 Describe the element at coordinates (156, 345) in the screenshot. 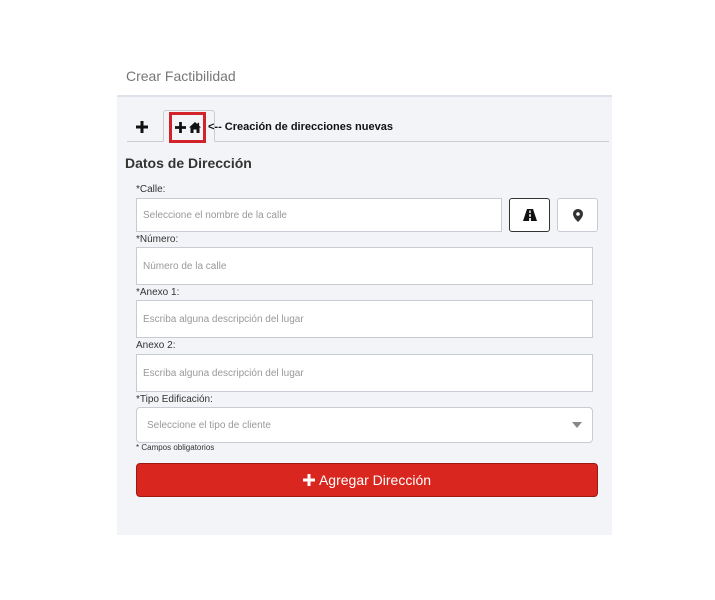

I see `anexo2-label: Anexo 2:` at that location.